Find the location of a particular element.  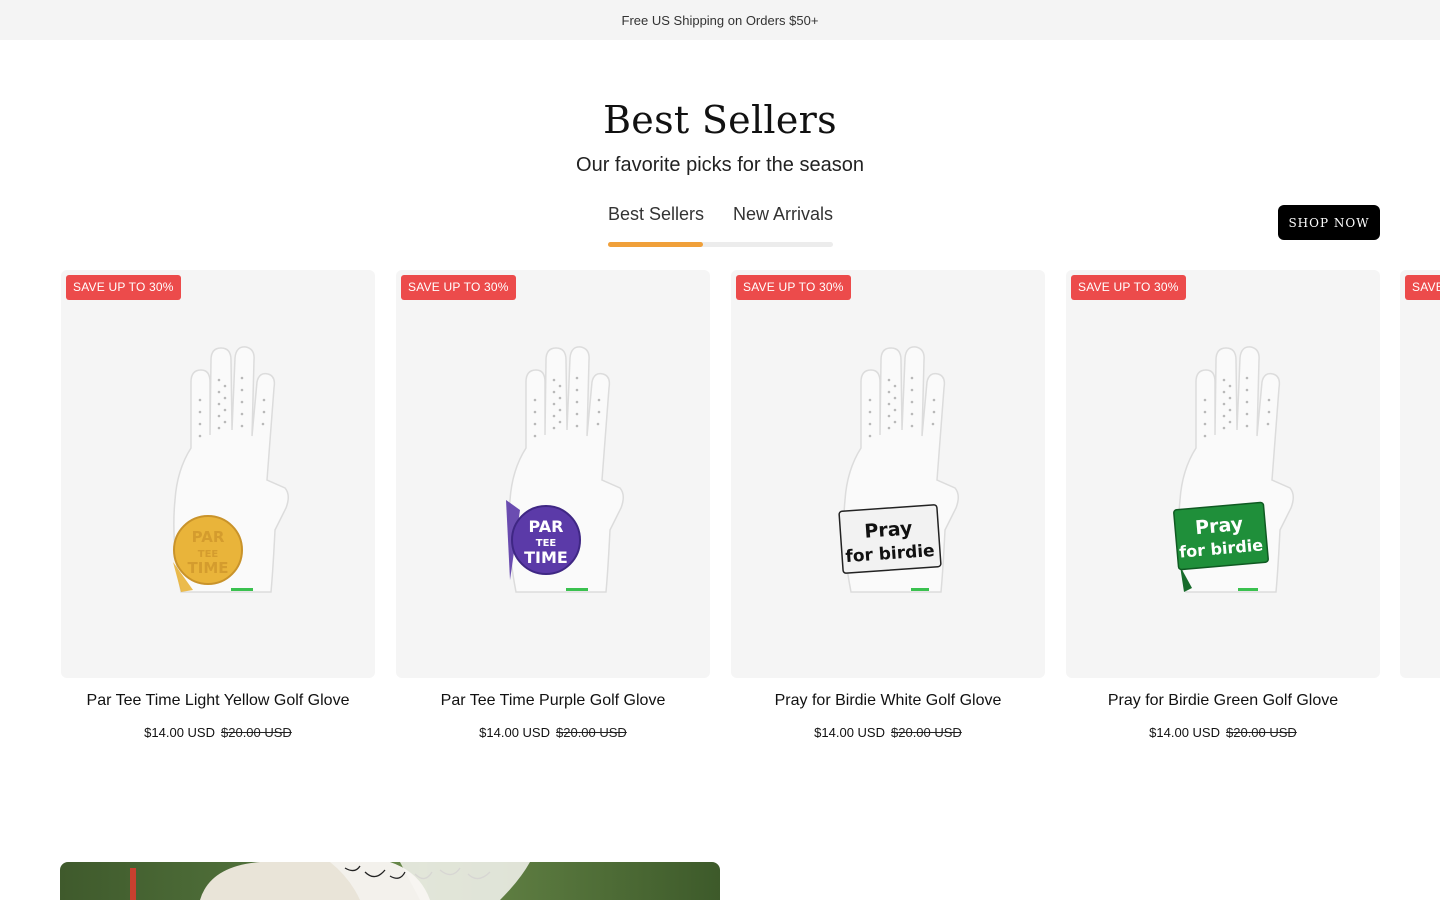

product-title: Par Tee Time Light Yellow Golf Glove is located at coordinates (218, 701).